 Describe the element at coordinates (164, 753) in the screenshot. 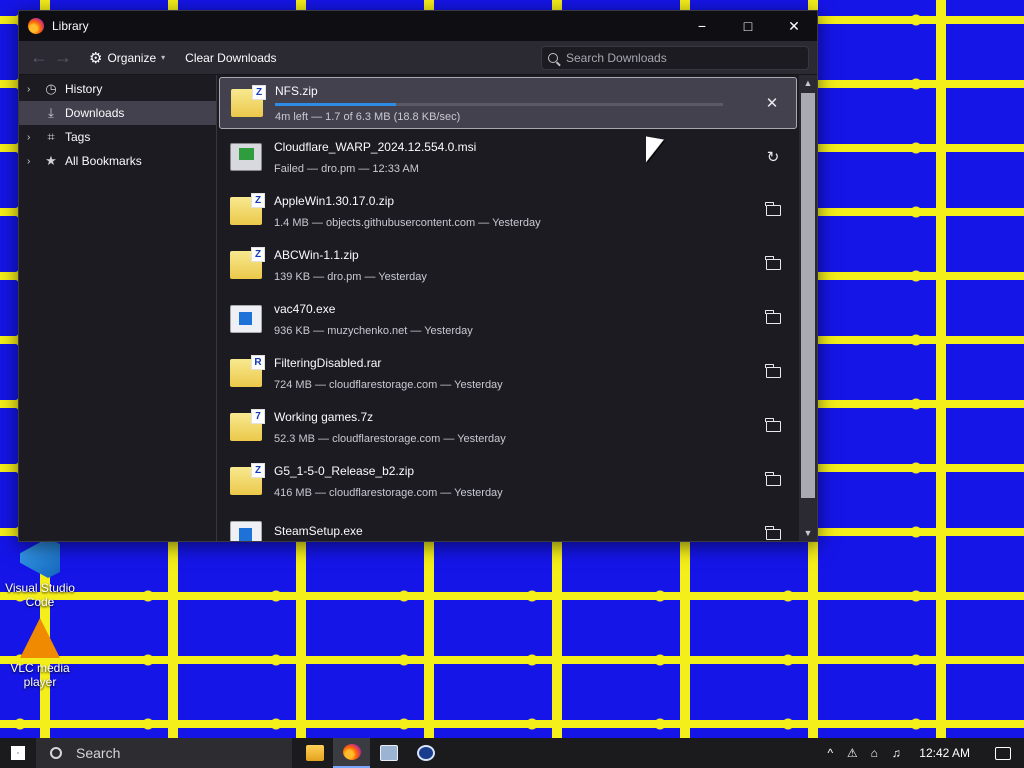

I see `taskbar-search-box: Search` at that location.